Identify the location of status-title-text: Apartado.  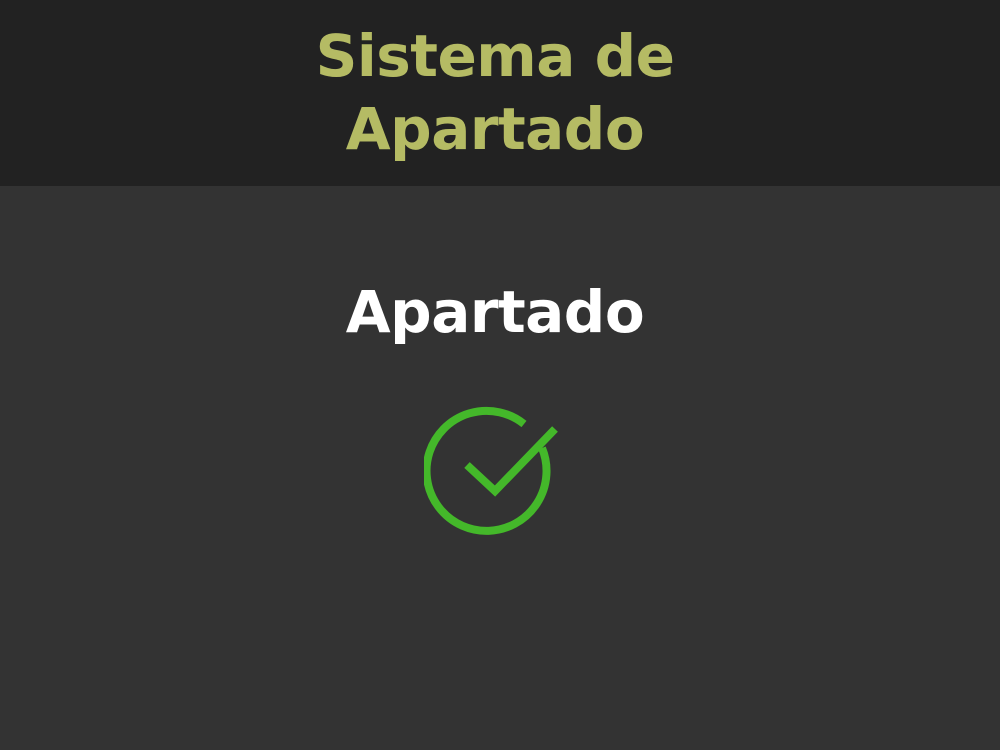
(495, 312).